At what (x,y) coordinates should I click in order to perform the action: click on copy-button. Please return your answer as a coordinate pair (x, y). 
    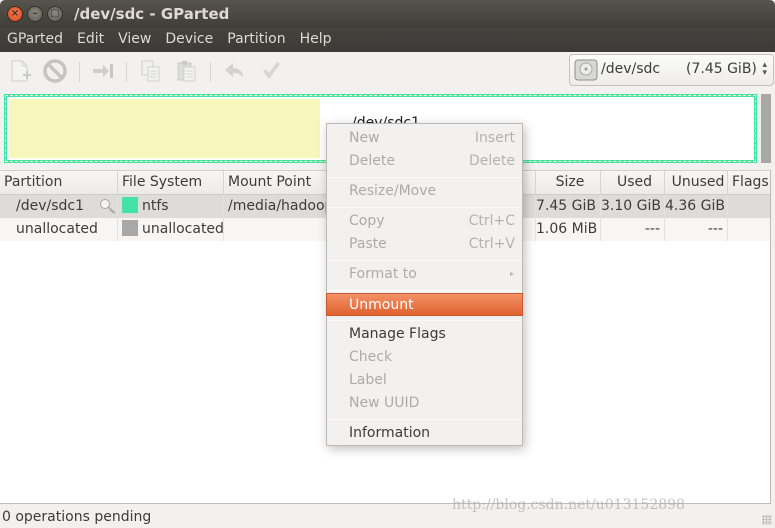
    Looking at the image, I should click on (151, 71).